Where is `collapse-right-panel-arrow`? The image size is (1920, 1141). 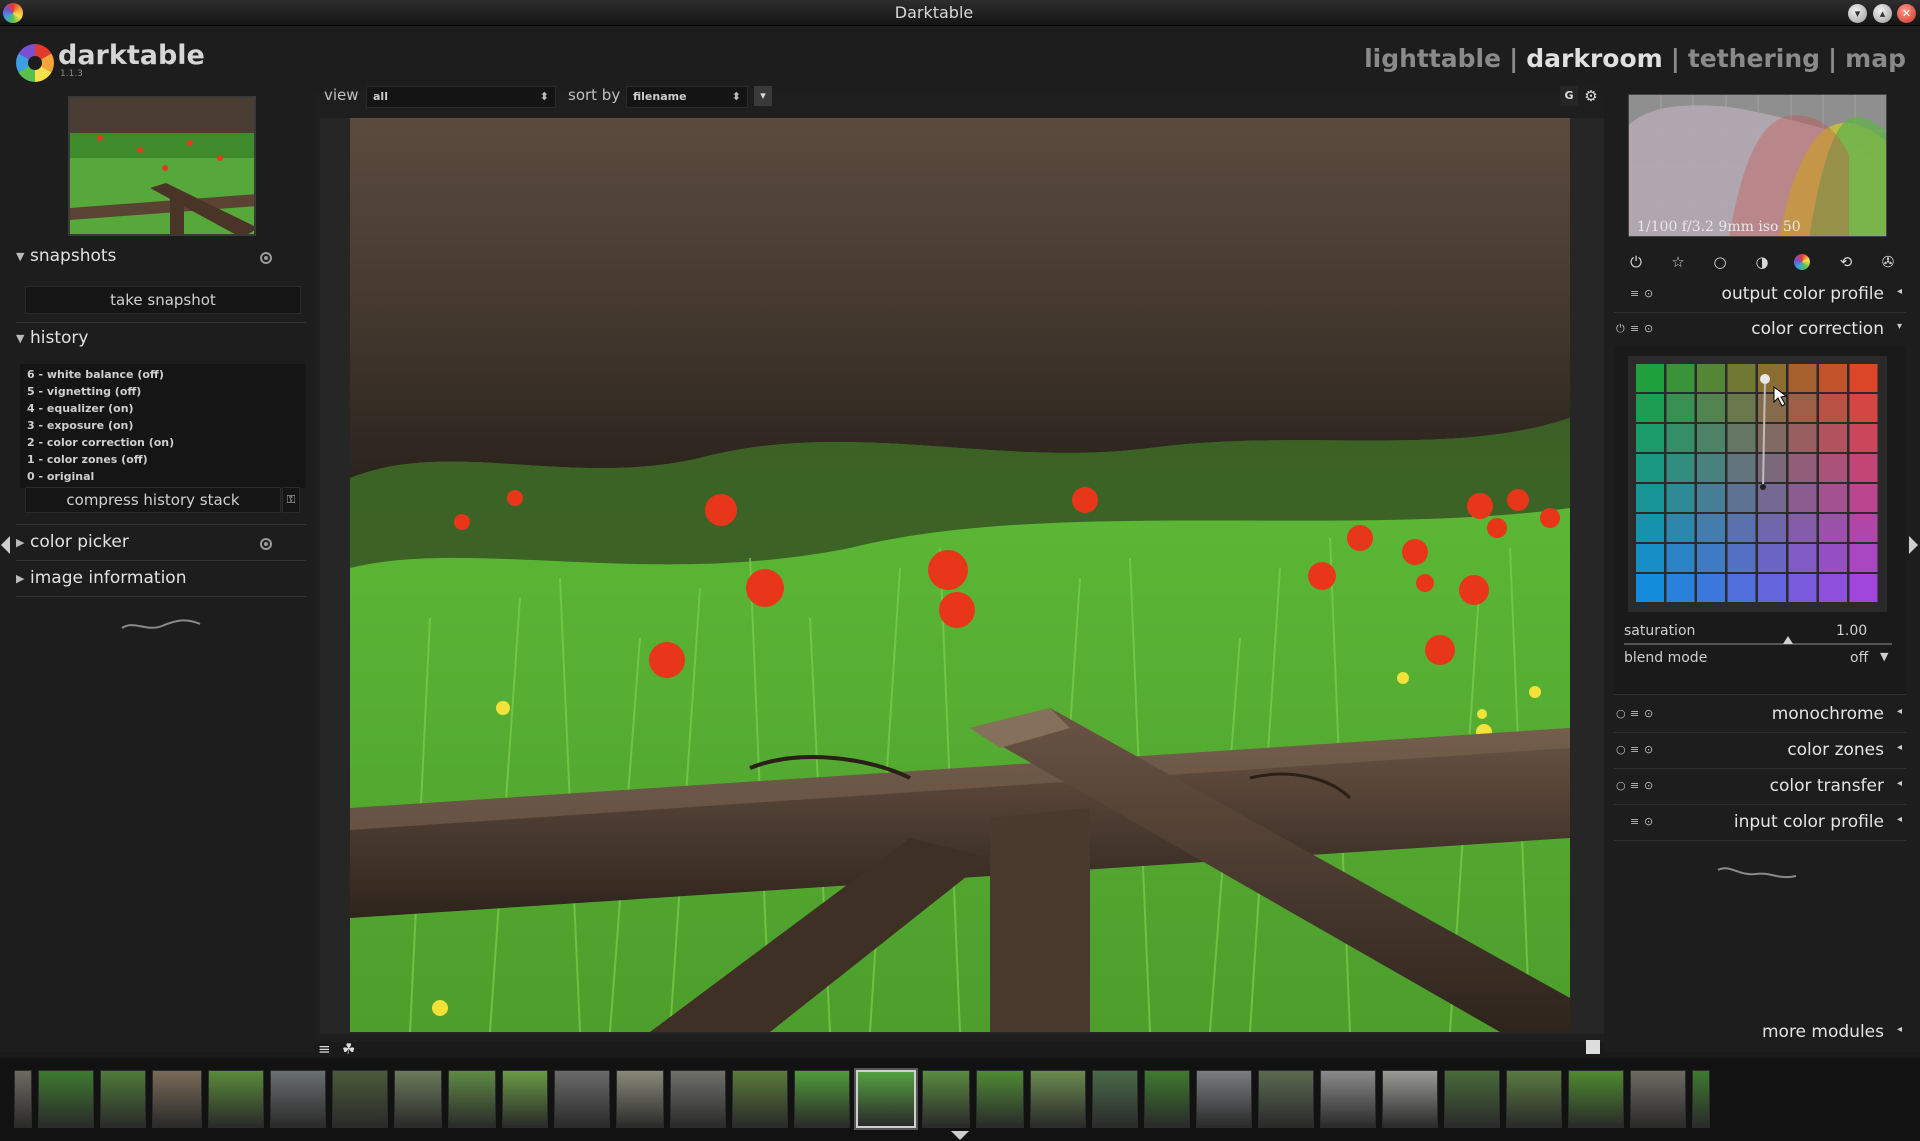
collapse-right-panel-arrow is located at coordinates (1913, 545).